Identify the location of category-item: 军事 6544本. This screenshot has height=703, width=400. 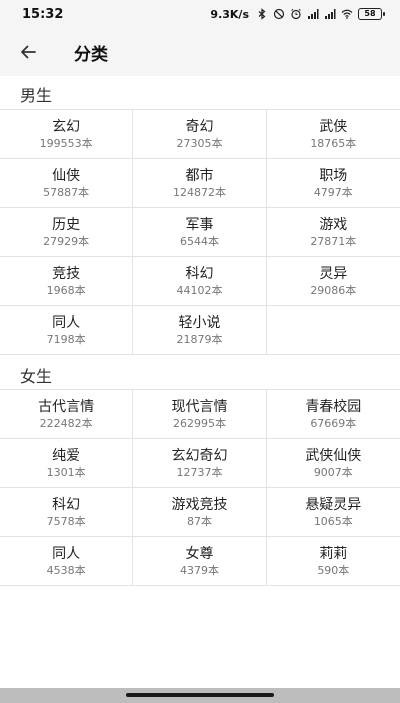
(200, 232).